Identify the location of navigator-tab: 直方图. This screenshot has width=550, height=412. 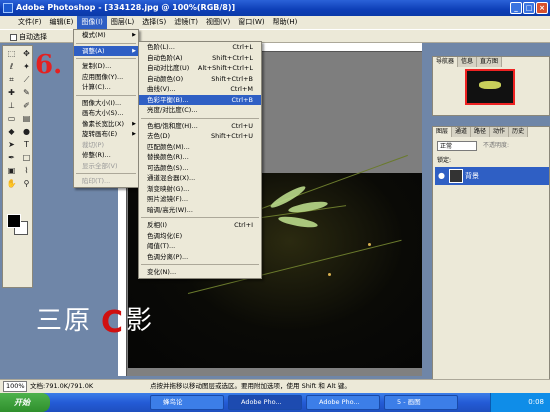
(490, 62).